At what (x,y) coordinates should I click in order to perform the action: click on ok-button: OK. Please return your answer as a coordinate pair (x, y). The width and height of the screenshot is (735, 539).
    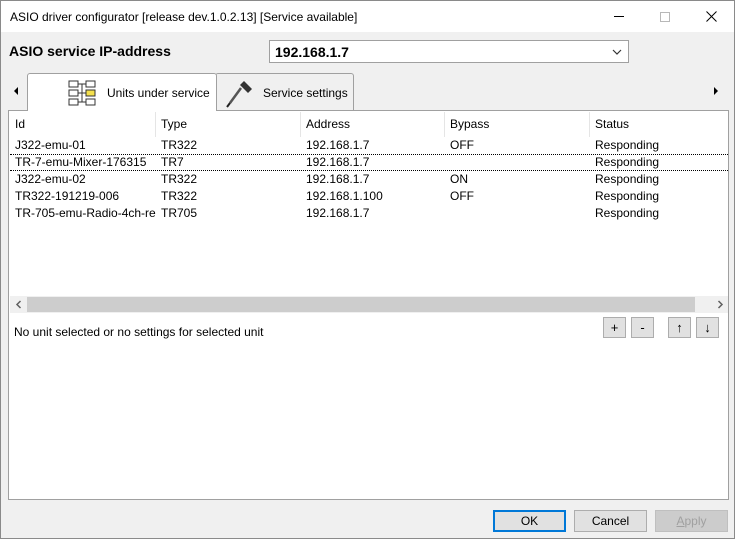
    Looking at the image, I should click on (529, 521).